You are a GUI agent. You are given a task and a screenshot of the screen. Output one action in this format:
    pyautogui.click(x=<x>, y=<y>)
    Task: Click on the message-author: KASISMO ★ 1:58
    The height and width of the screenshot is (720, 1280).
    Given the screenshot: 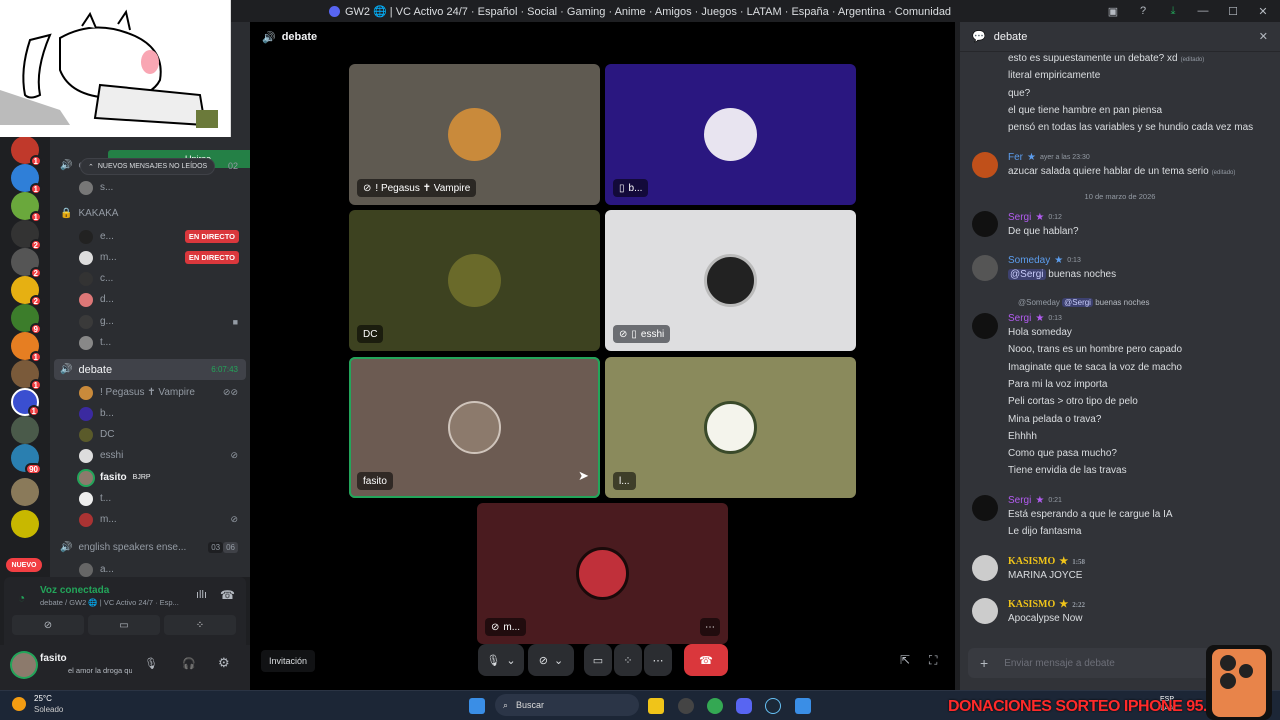 What is the action you would take?
    pyautogui.click(x=1046, y=561)
    